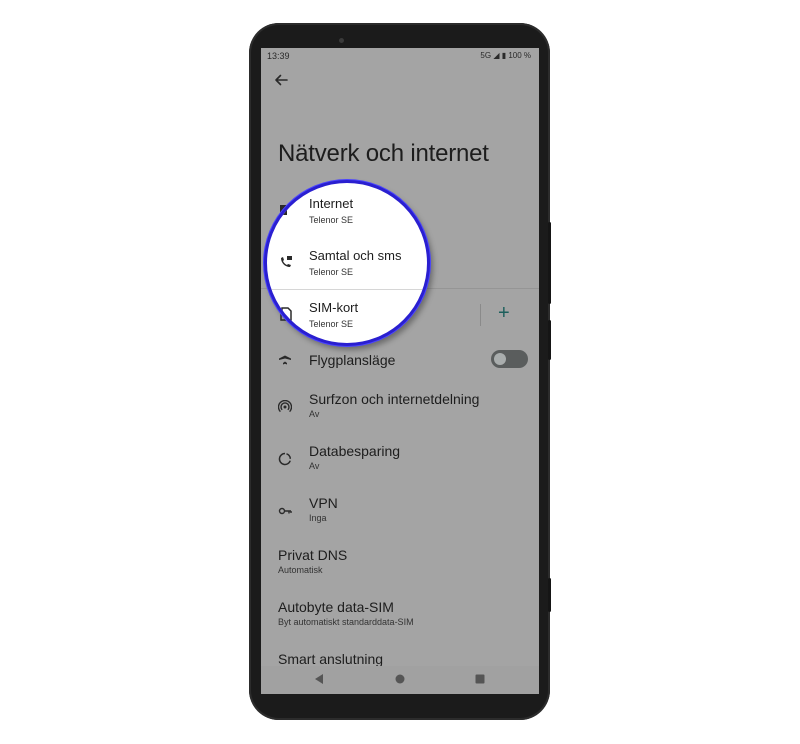 The height and width of the screenshot is (744, 800). I want to click on data-saver-icon, so click(285, 459).